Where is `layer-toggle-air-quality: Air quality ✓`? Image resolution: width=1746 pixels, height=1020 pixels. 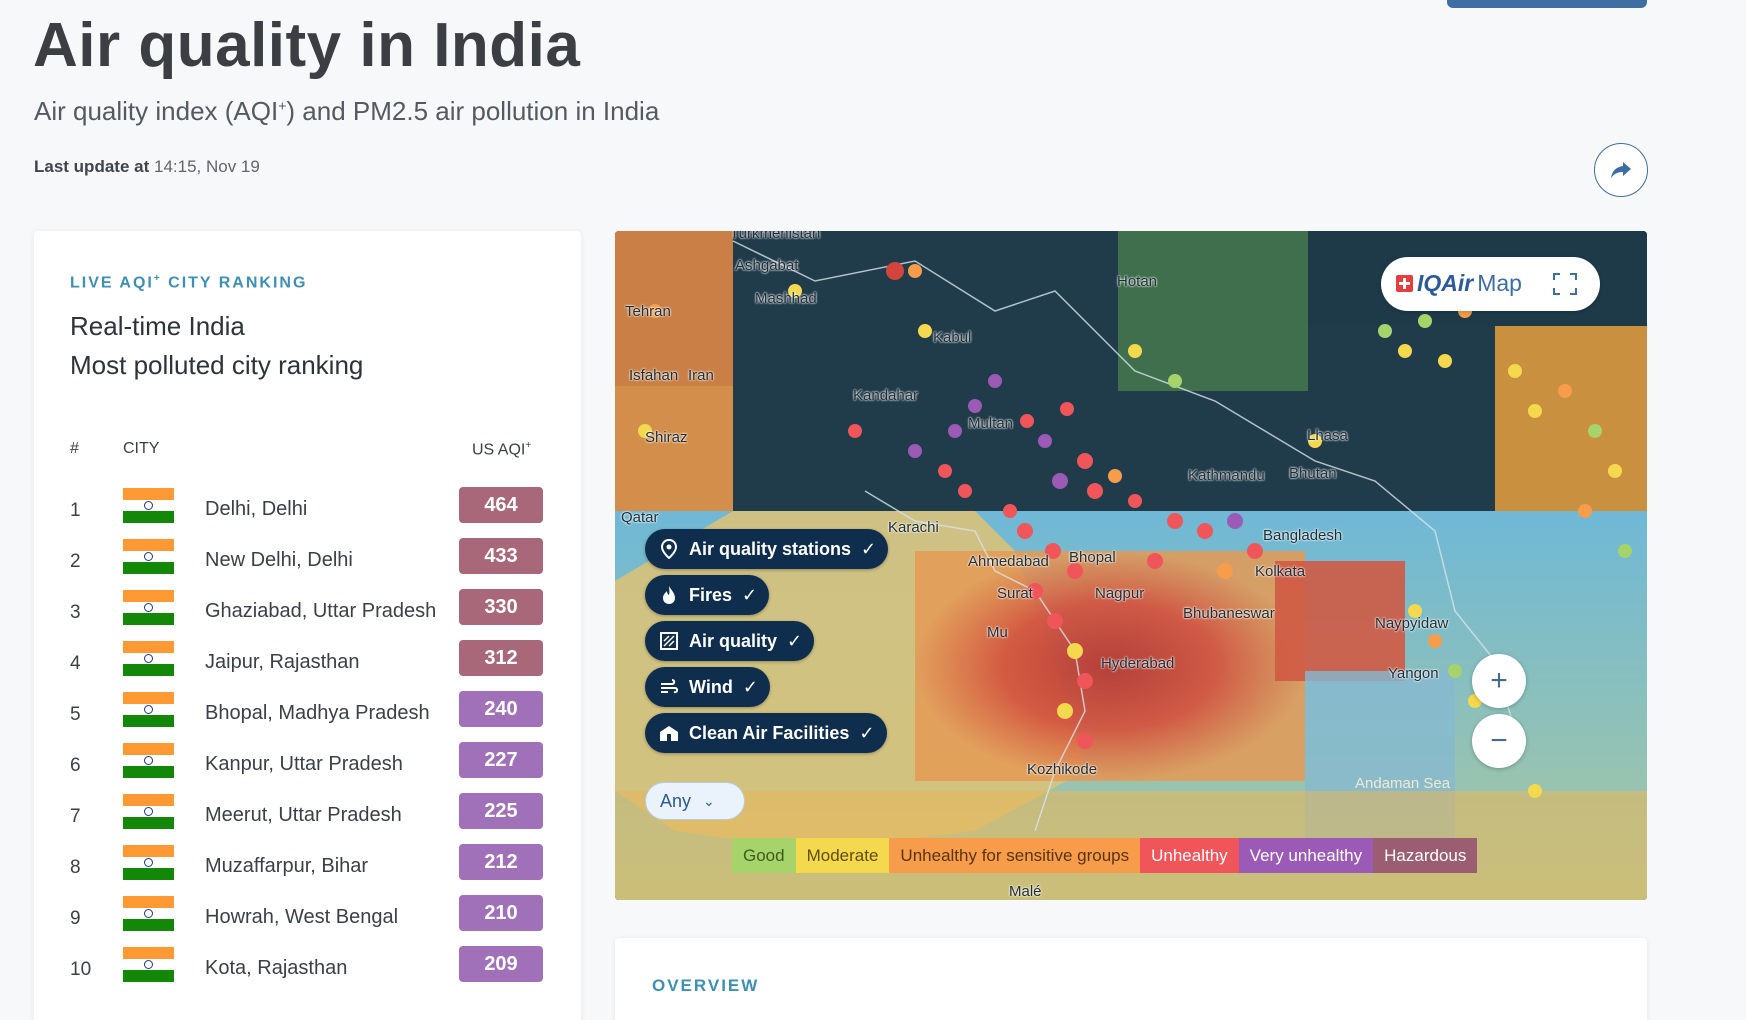 layer-toggle-air-quality: Air quality ✓ is located at coordinates (730, 641).